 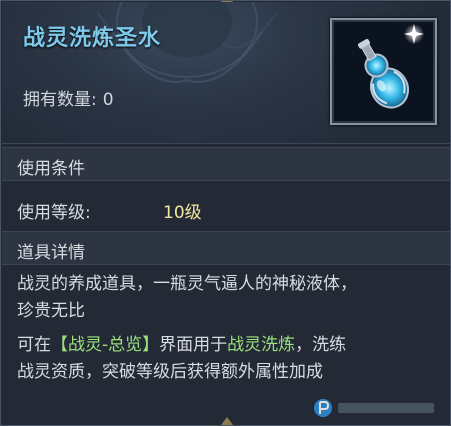 What do you see at coordinates (226, 248) in the screenshot?
I see `item-details-header: 道具详情` at bounding box center [226, 248].